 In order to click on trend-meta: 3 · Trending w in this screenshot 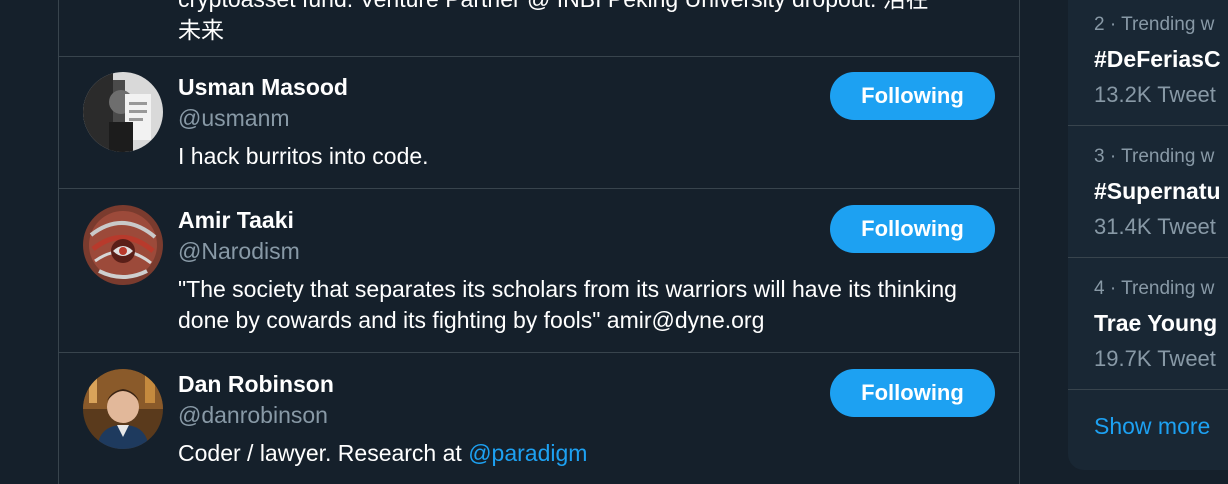, I will do `click(1154, 156)`.